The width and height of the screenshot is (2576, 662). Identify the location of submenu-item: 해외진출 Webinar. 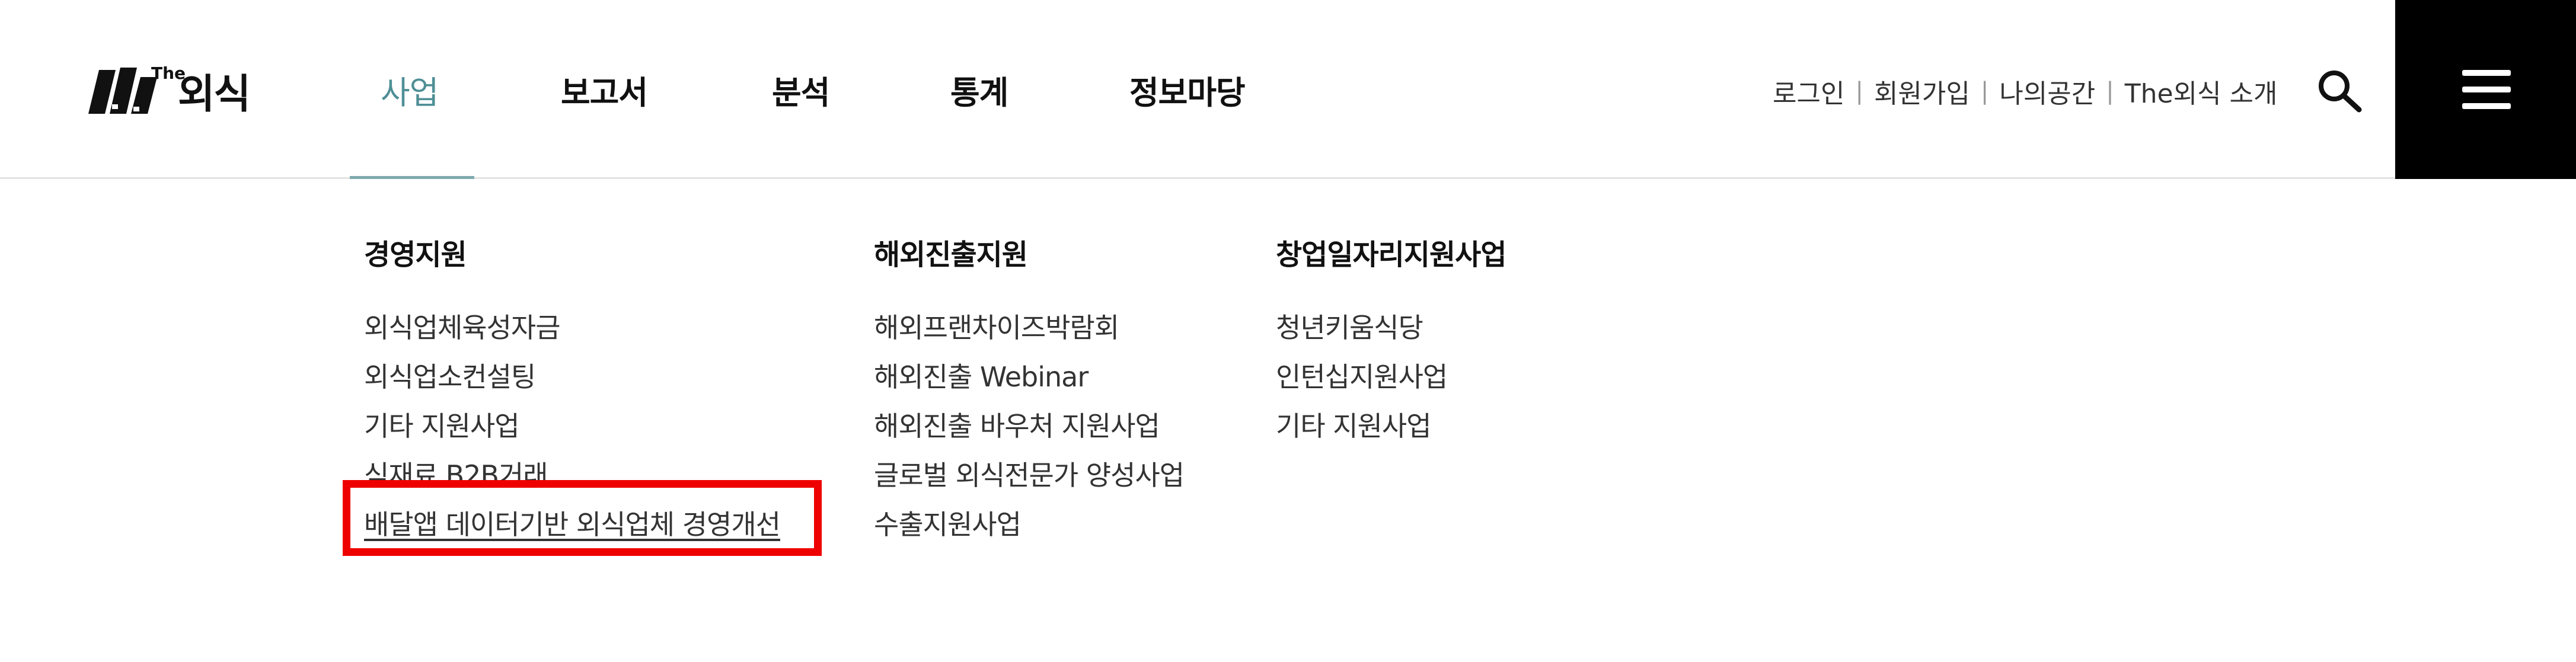
(1029, 377).